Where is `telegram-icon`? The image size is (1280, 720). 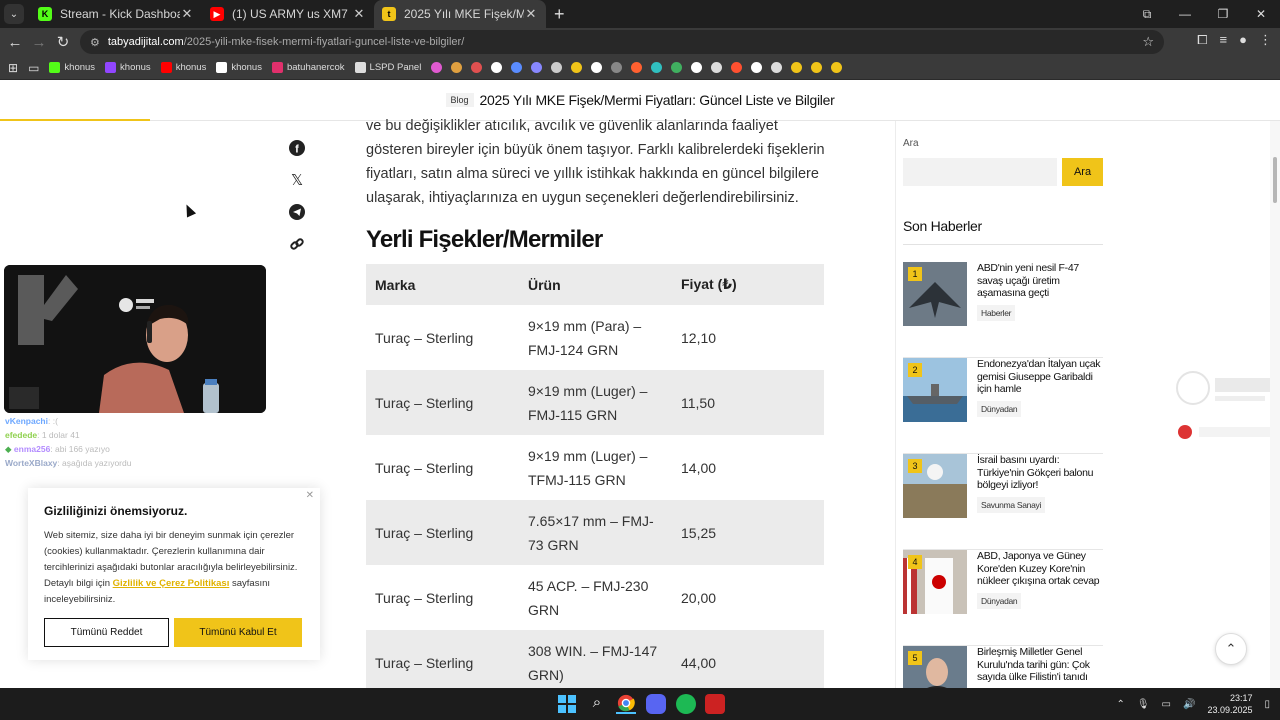 telegram-icon is located at coordinates (297, 212).